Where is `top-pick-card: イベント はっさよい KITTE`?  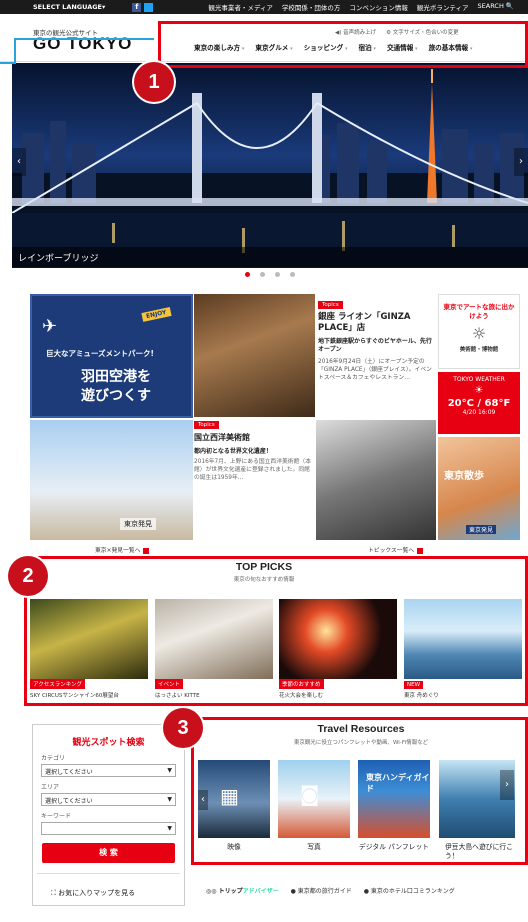 top-pick-card: イベント はっさよい KITTE is located at coordinates (214, 649).